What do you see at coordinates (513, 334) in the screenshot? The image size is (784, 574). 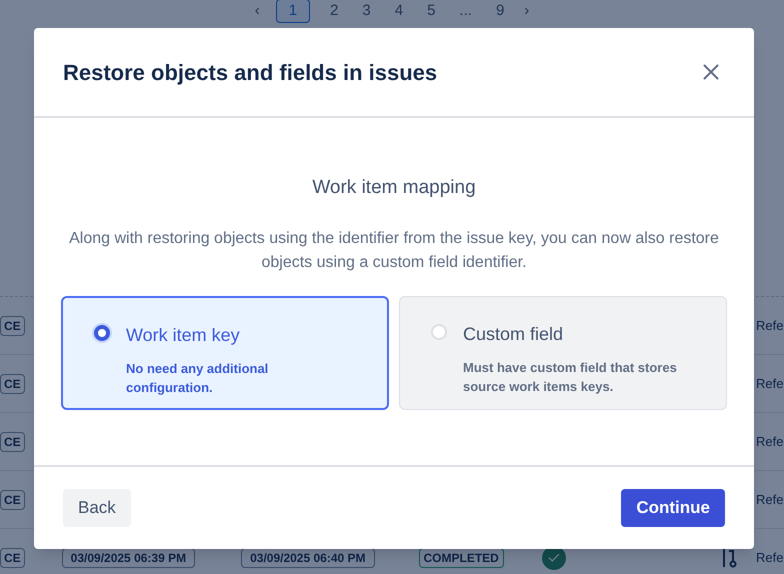 I see `option-label: Custom field` at bounding box center [513, 334].